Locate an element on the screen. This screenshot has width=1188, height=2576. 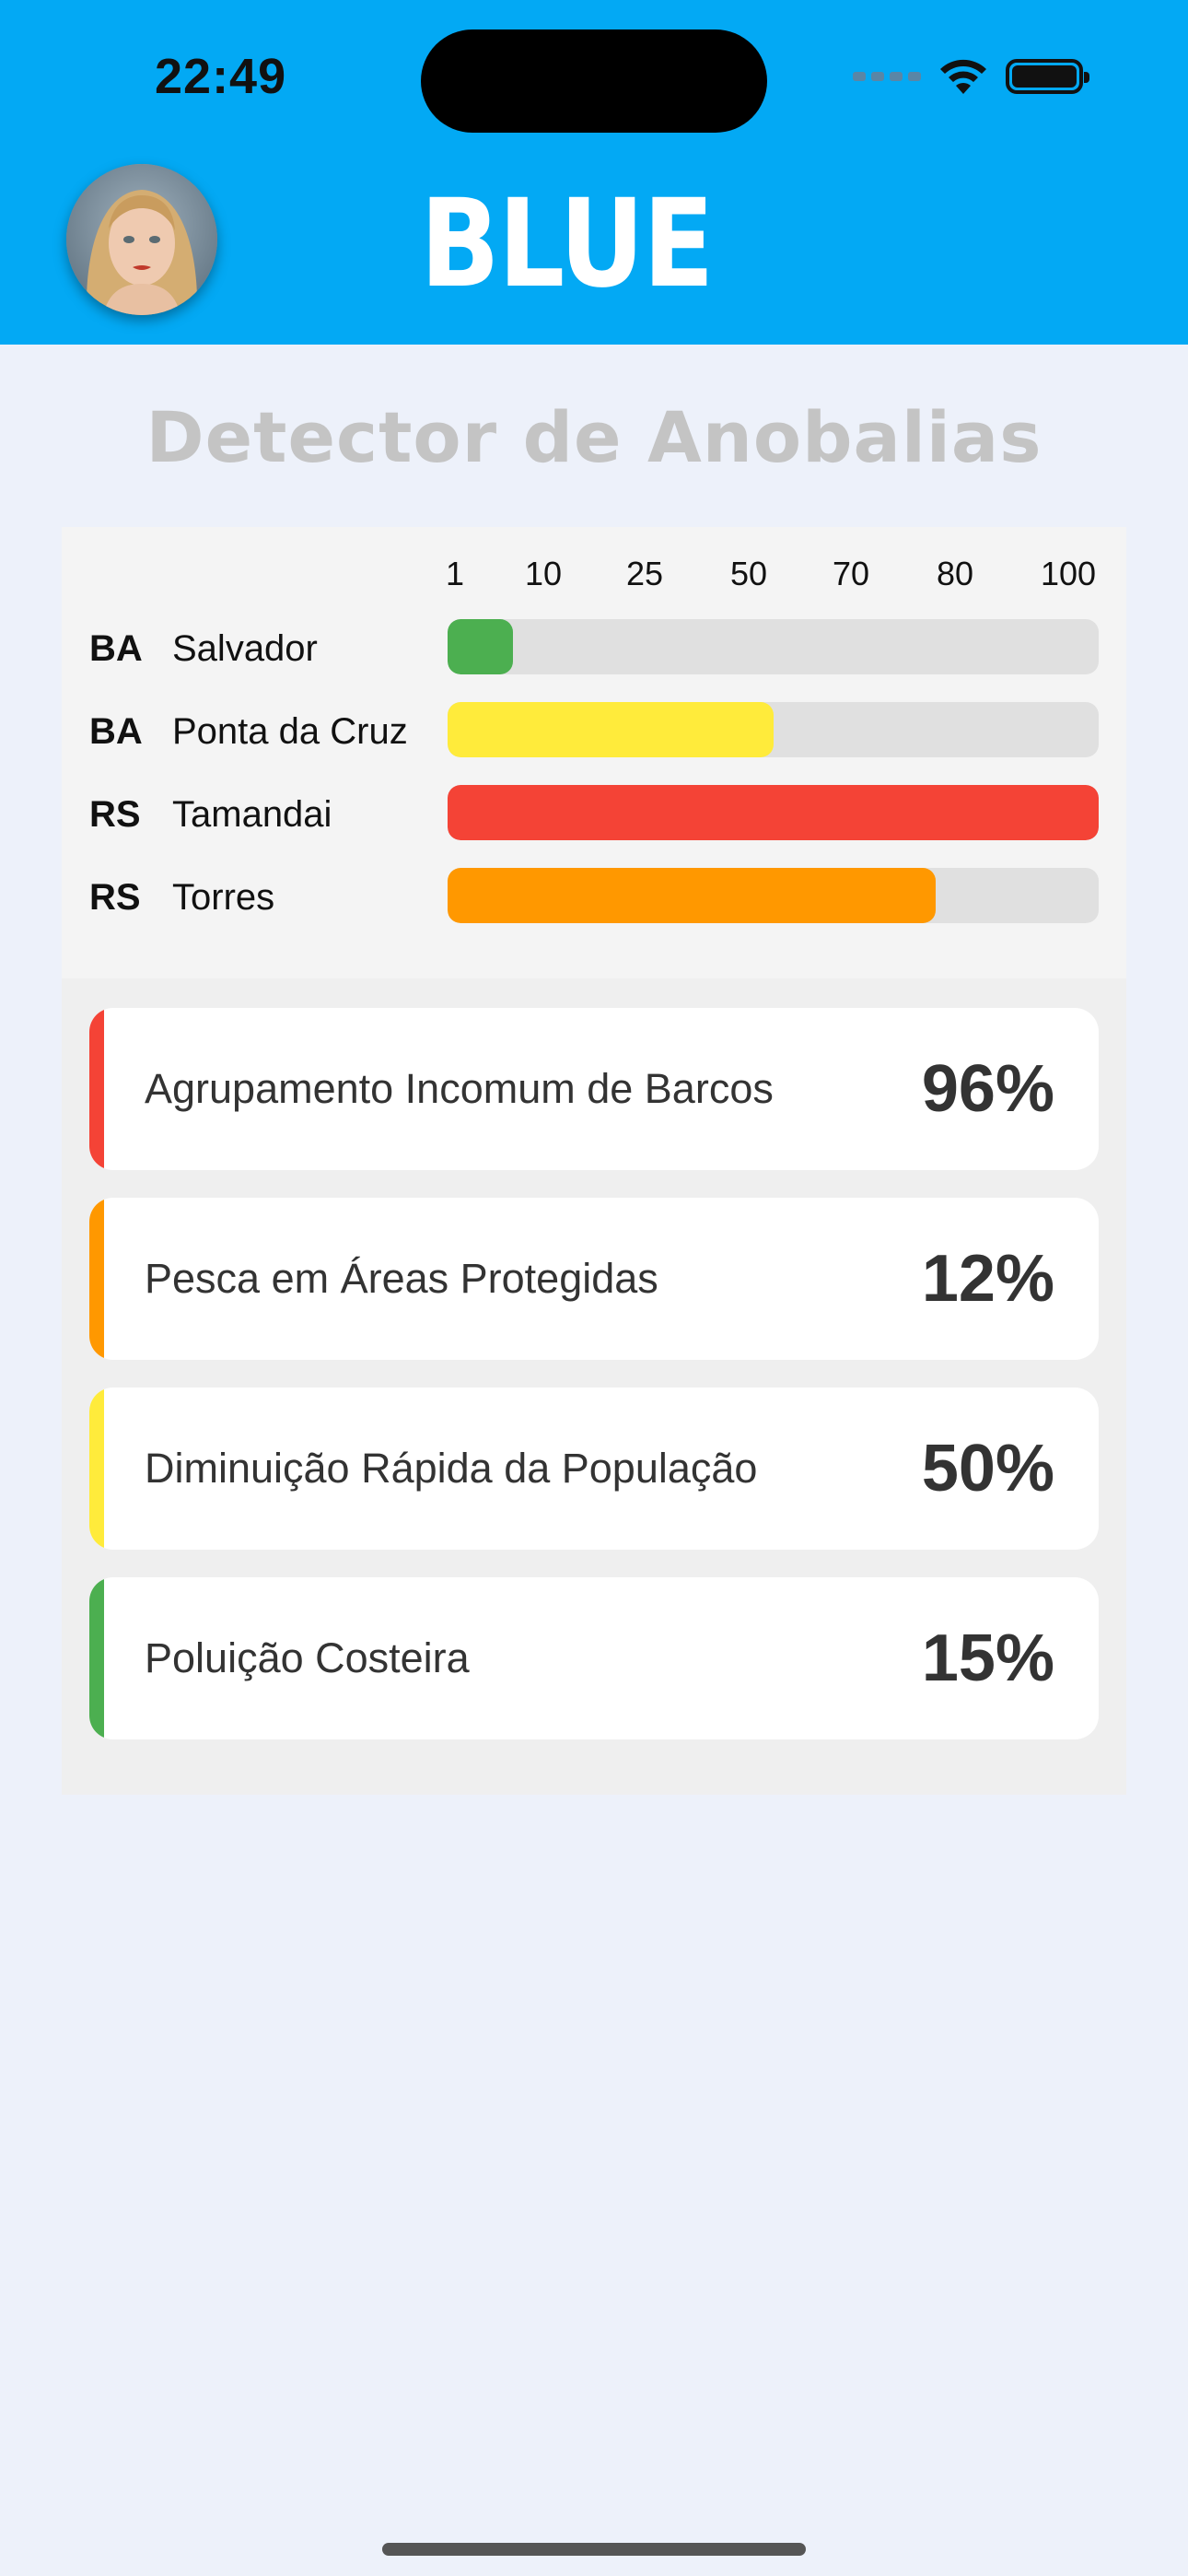
city-name: Torres is located at coordinates (223, 897).